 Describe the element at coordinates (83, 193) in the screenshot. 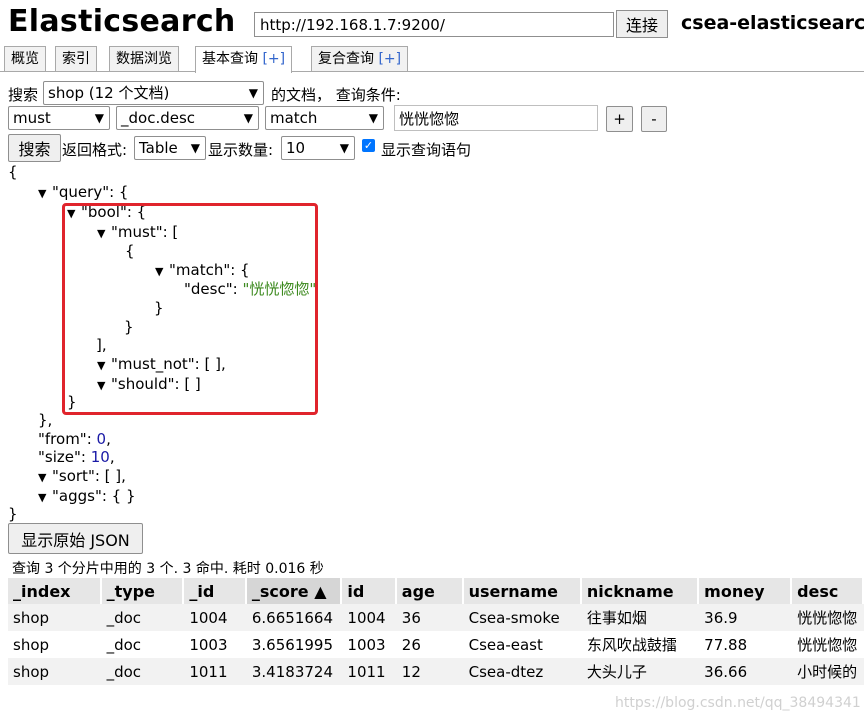

I see `json-query-node: ▼ "query": {` at that location.